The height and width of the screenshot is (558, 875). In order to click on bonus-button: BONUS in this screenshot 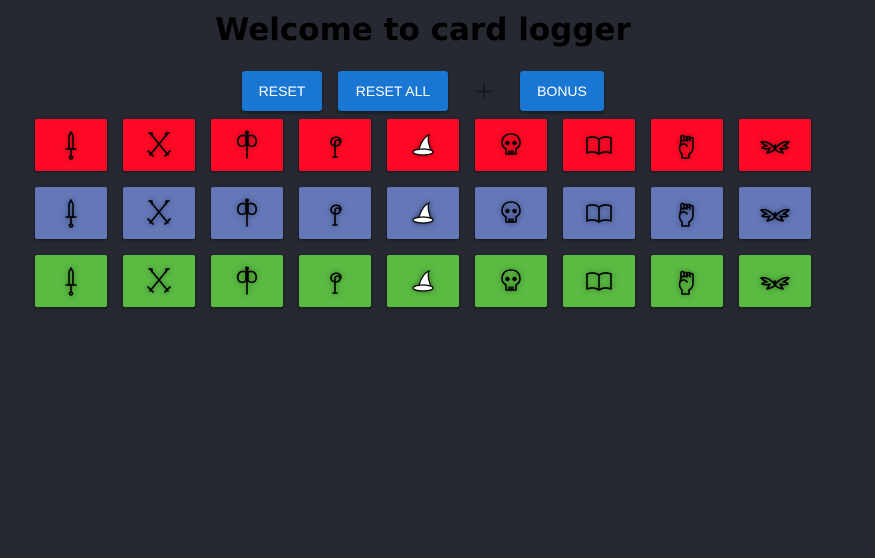, I will do `click(562, 91)`.